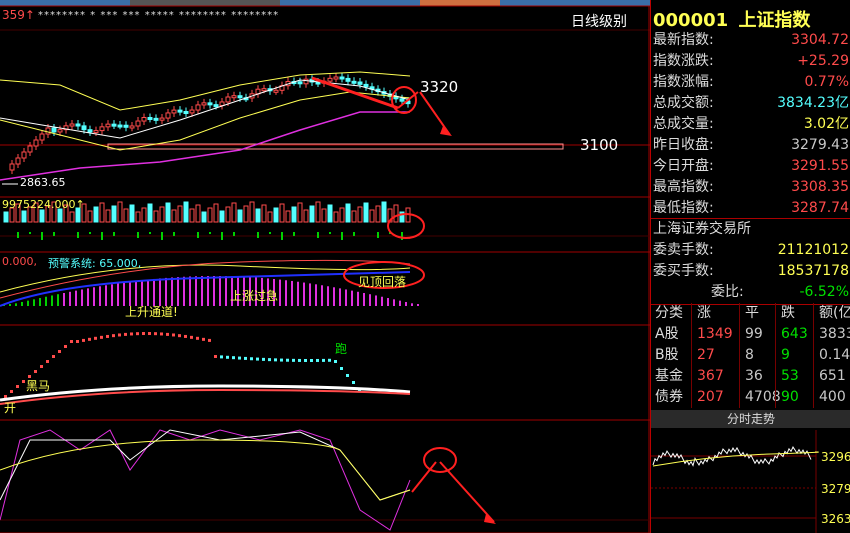 Image resolution: width=850 pixels, height=533 pixels. I want to click on intraday-chart: 3296 3279 3263, so click(750, 481).